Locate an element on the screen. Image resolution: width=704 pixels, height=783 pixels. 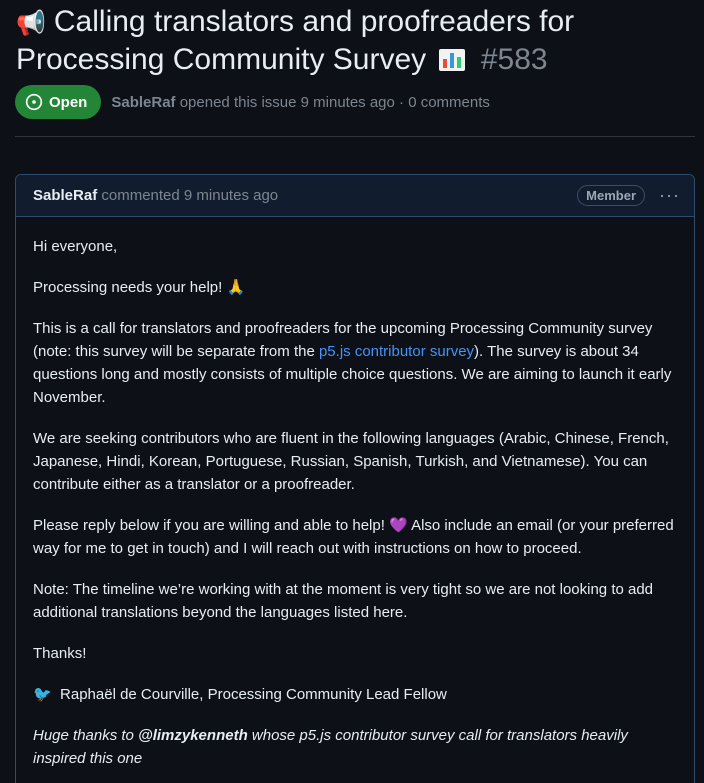
comment-meta: SableRaf commented 9 minutes ago is located at coordinates (155, 195).